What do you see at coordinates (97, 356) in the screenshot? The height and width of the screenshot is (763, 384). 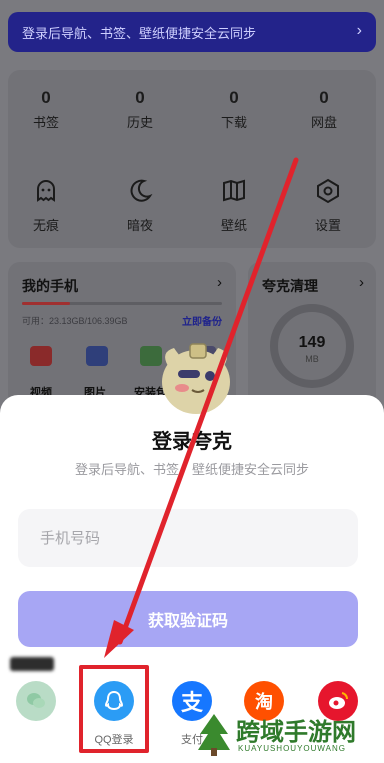 I see `image-icon` at bounding box center [97, 356].